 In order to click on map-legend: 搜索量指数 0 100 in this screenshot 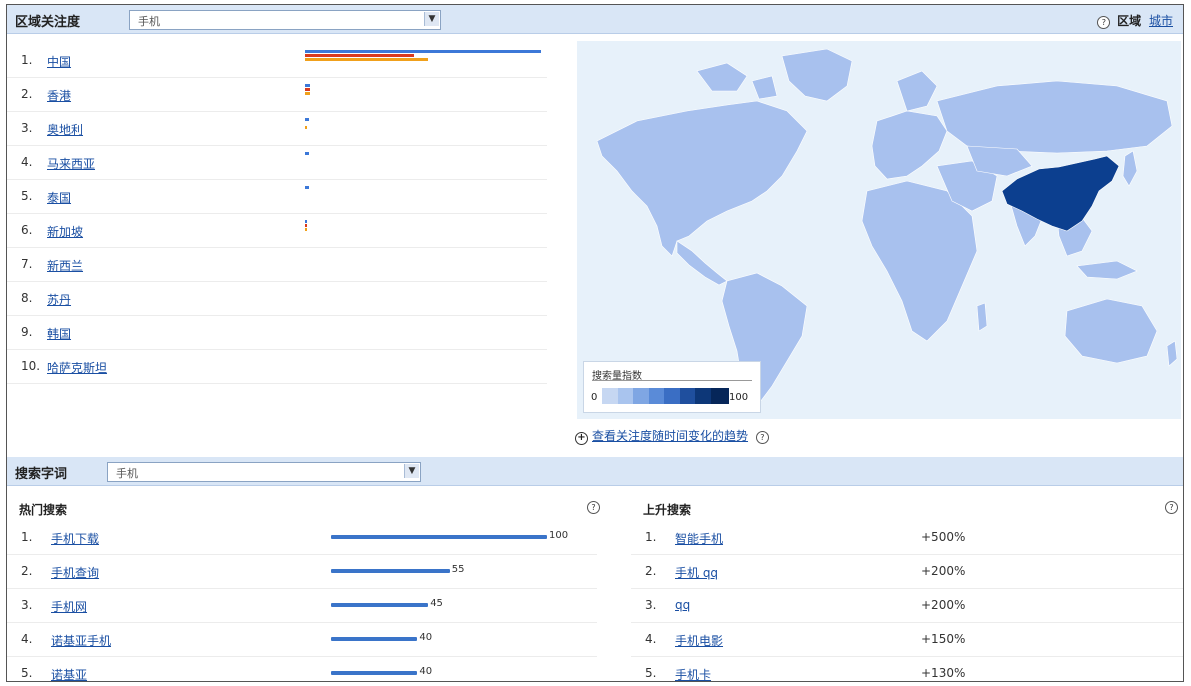, I will do `click(672, 387)`.